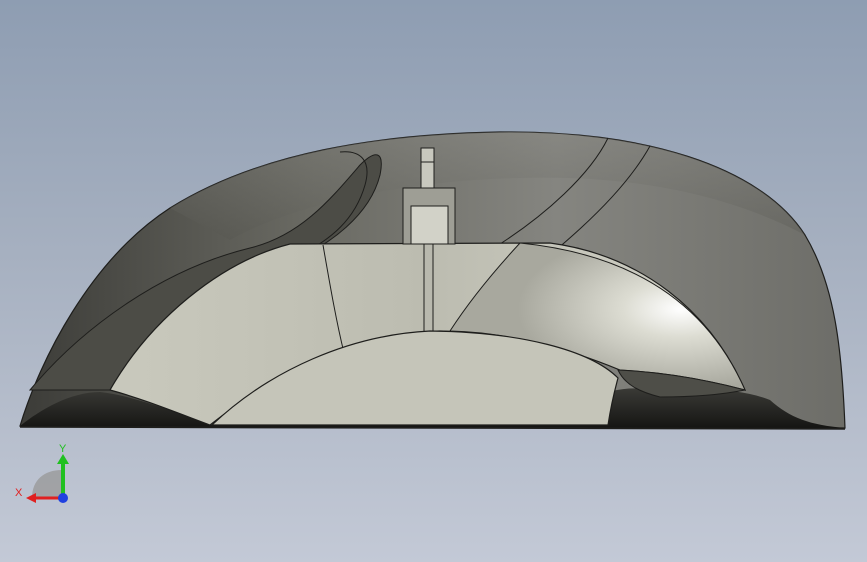 This screenshot has height=562, width=867. I want to click on triad-y-label: Y, so click(63, 449).